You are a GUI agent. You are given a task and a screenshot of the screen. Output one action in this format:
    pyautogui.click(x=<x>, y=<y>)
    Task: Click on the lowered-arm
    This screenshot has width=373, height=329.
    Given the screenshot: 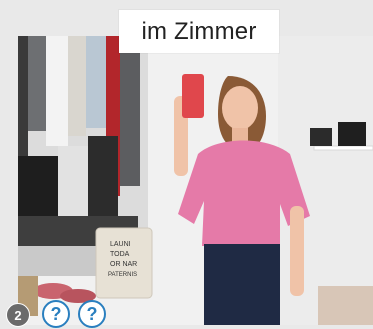 What is the action you would take?
    pyautogui.click(x=297, y=251)
    